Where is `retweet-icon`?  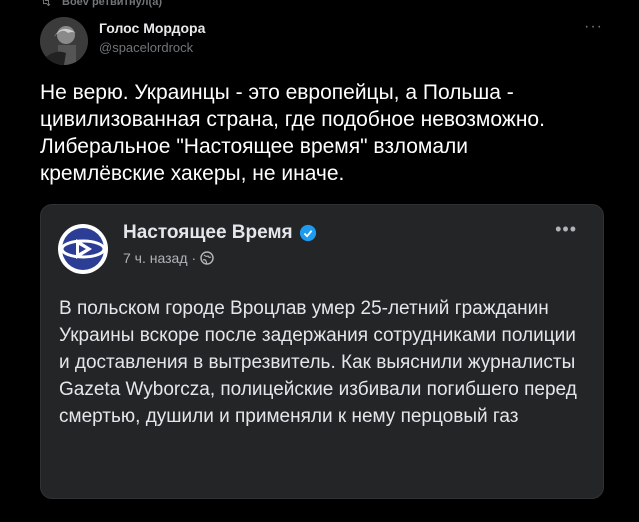 retweet-icon is located at coordinates (46, 3).